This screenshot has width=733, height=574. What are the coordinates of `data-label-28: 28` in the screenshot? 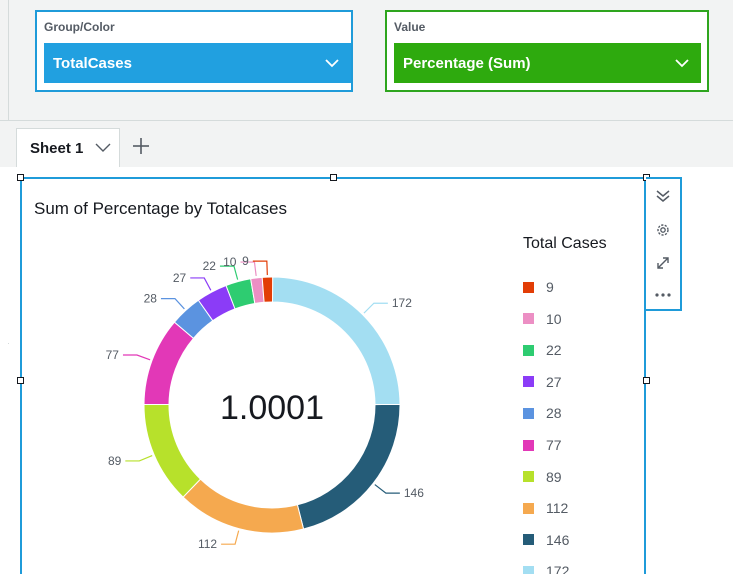 It's located at (151, 299).